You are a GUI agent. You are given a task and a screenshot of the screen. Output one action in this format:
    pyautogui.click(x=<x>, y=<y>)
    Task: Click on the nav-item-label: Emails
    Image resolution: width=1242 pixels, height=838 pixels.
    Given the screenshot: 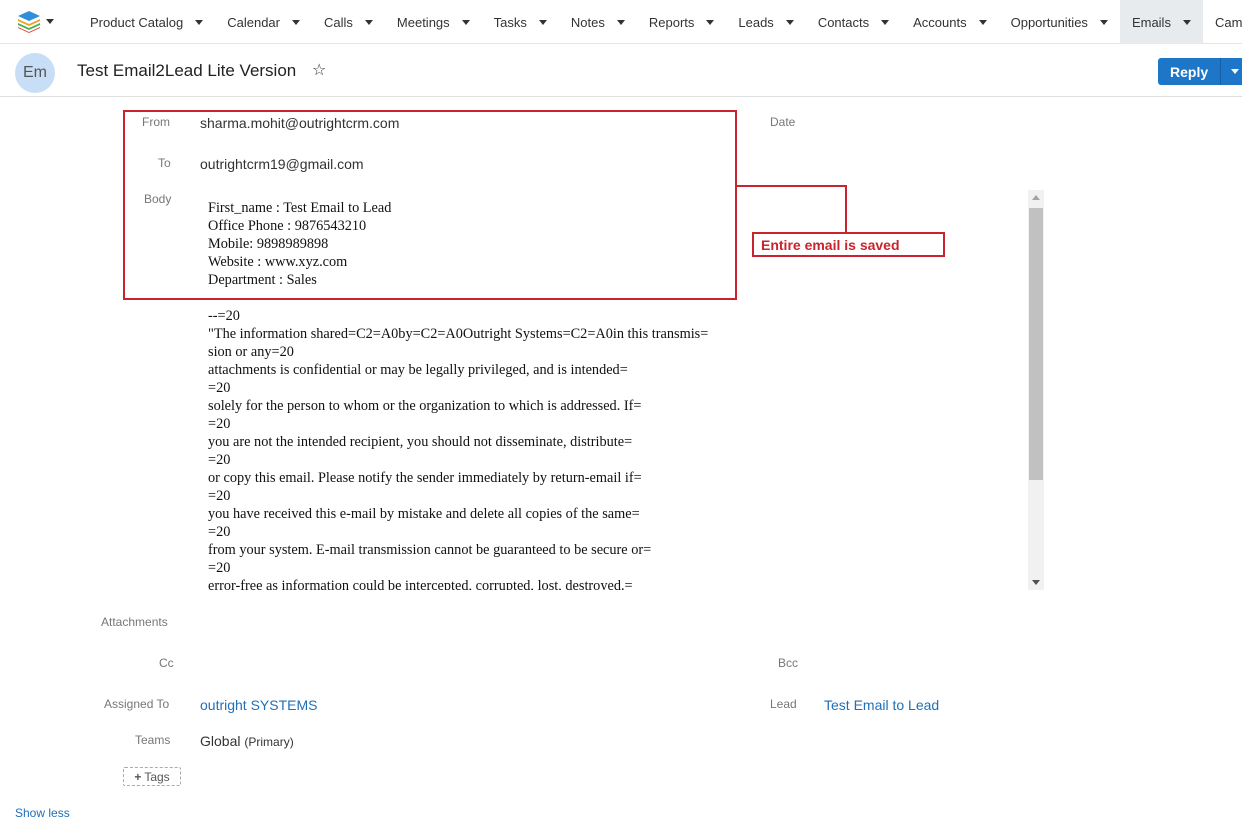 What is the action you would take?
    pyautogui.click(x=1151, y=22)
    